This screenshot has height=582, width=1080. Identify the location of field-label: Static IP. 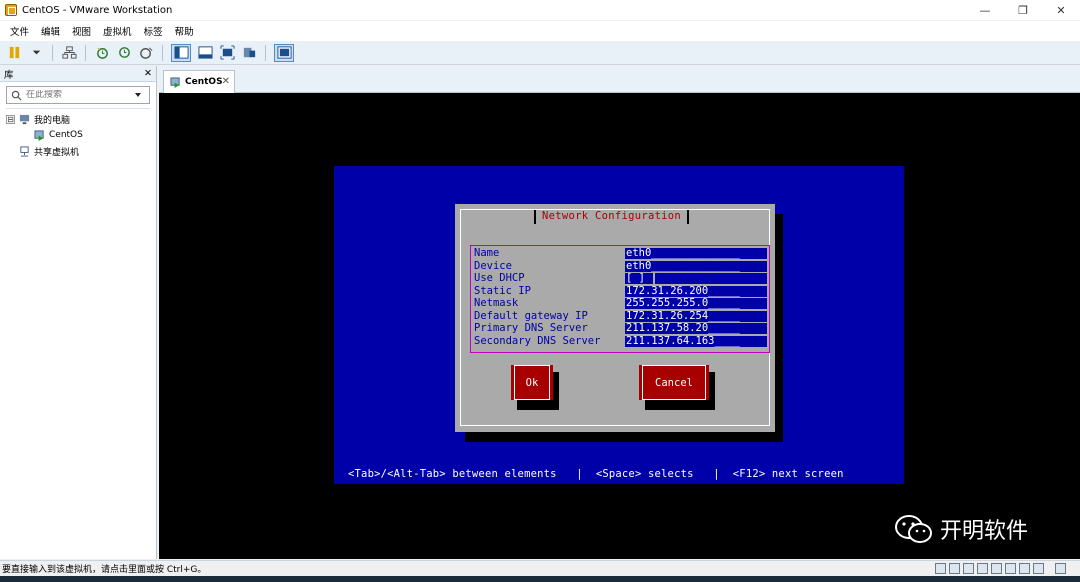
(502, 290).